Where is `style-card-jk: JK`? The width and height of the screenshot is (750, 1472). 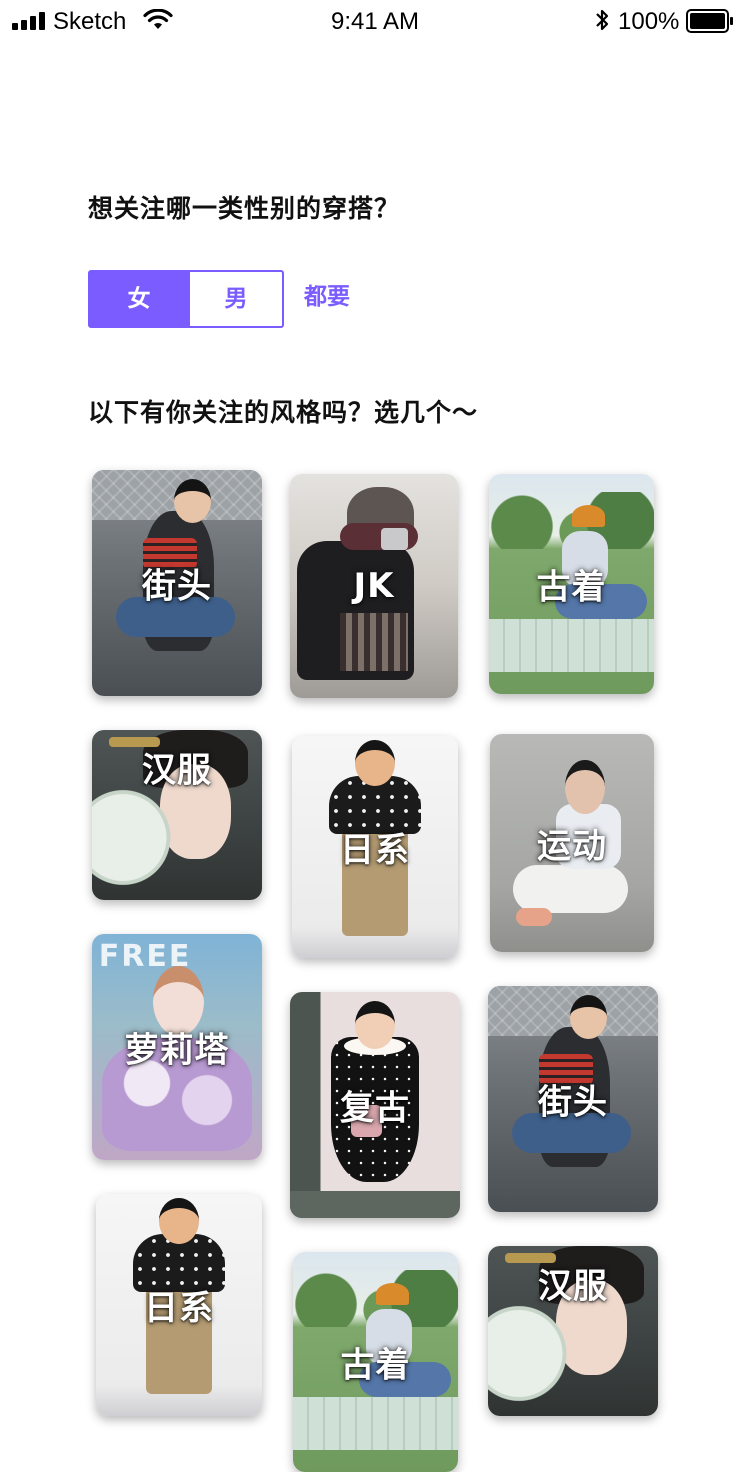
style-card-jk: JK is located at coordinates (374, 586).